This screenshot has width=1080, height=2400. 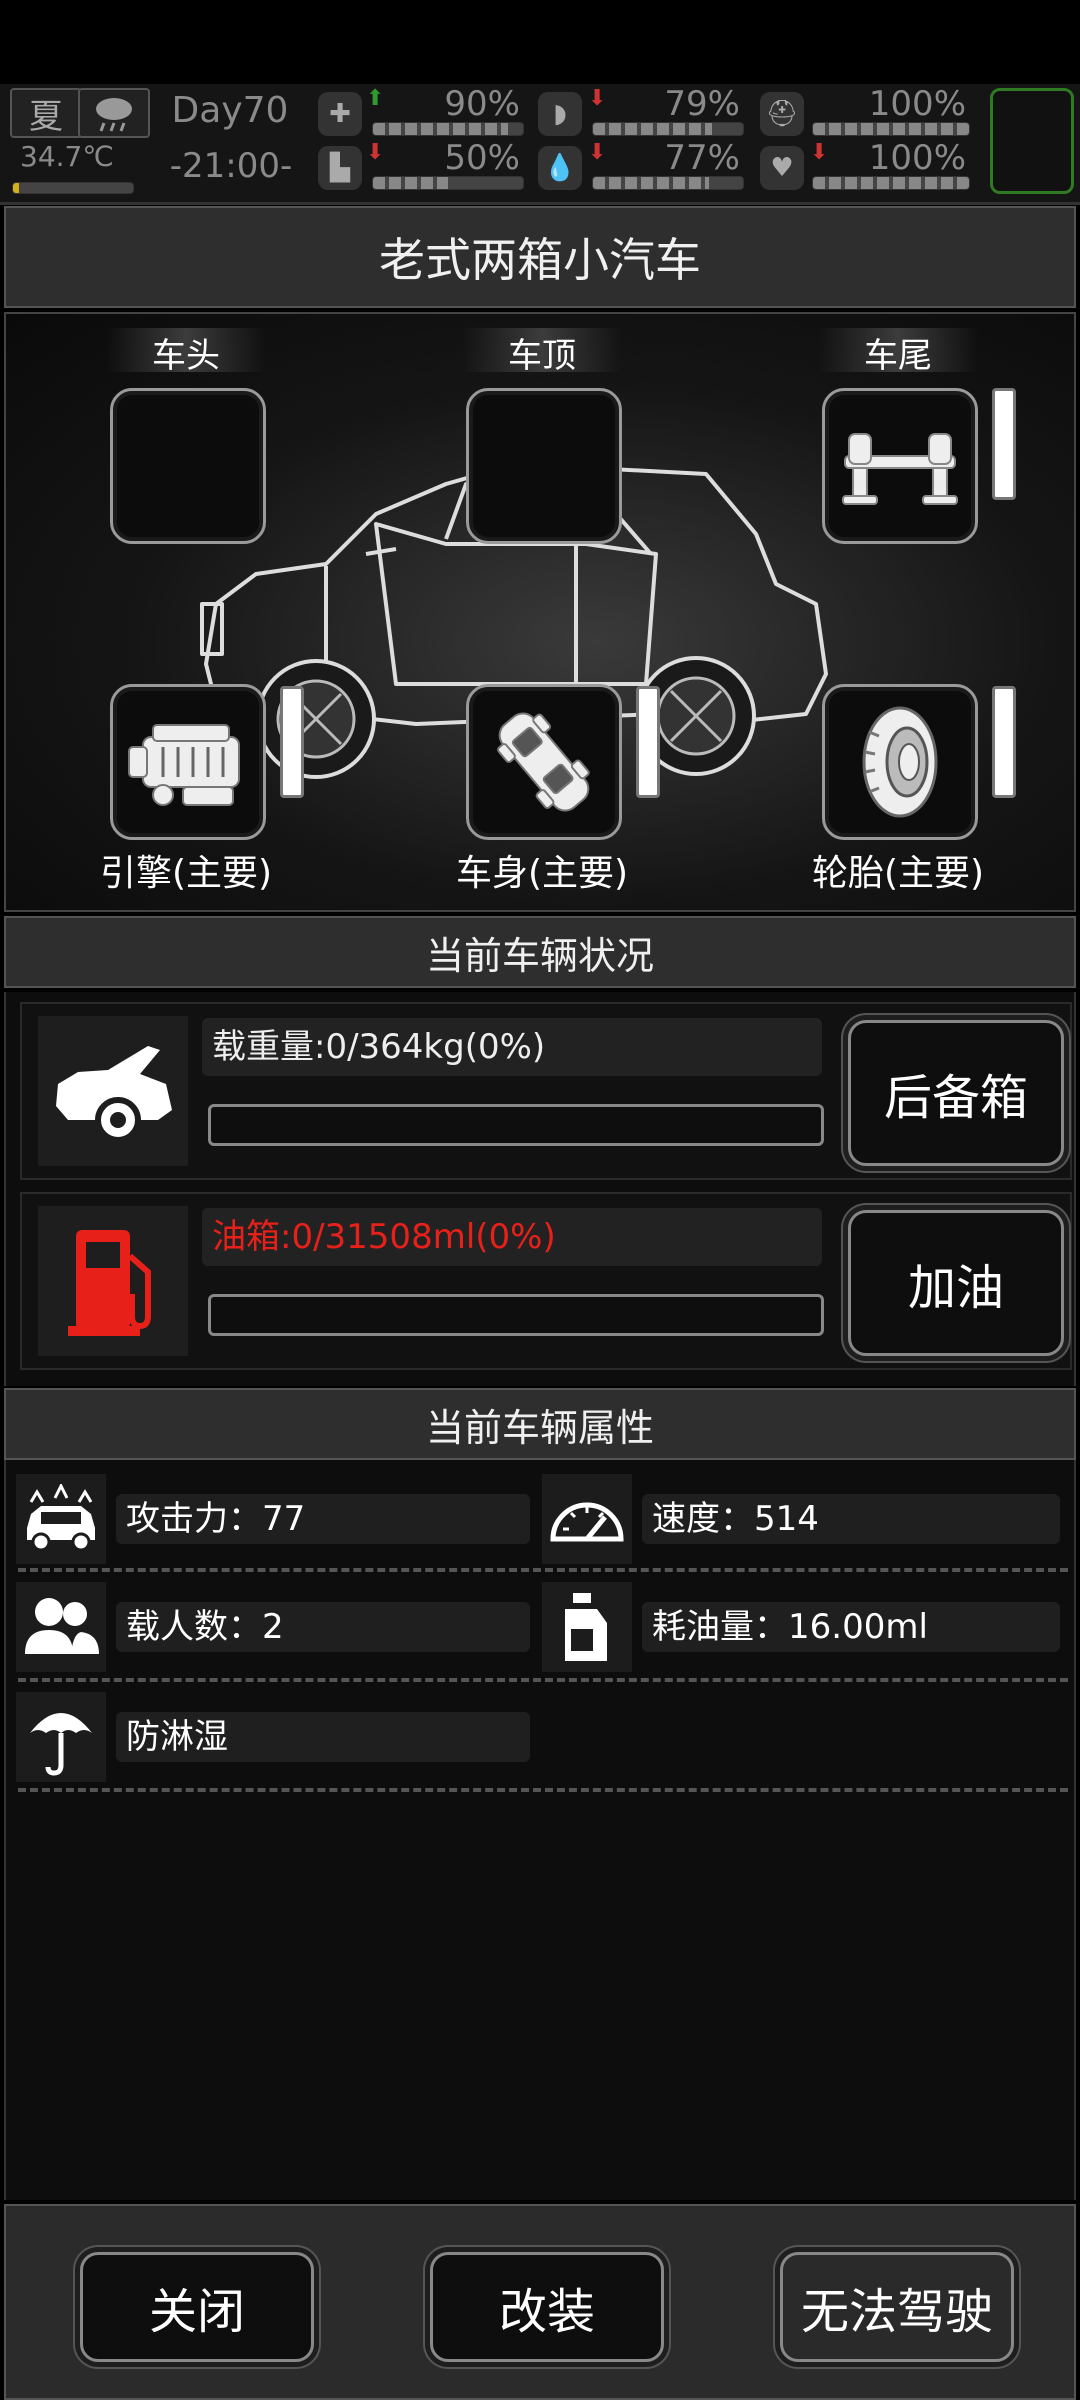 What do you see at coordinates (917, 158) in the screenshot?
I see `mood-value: 100%` at bounding box center [917, 158].